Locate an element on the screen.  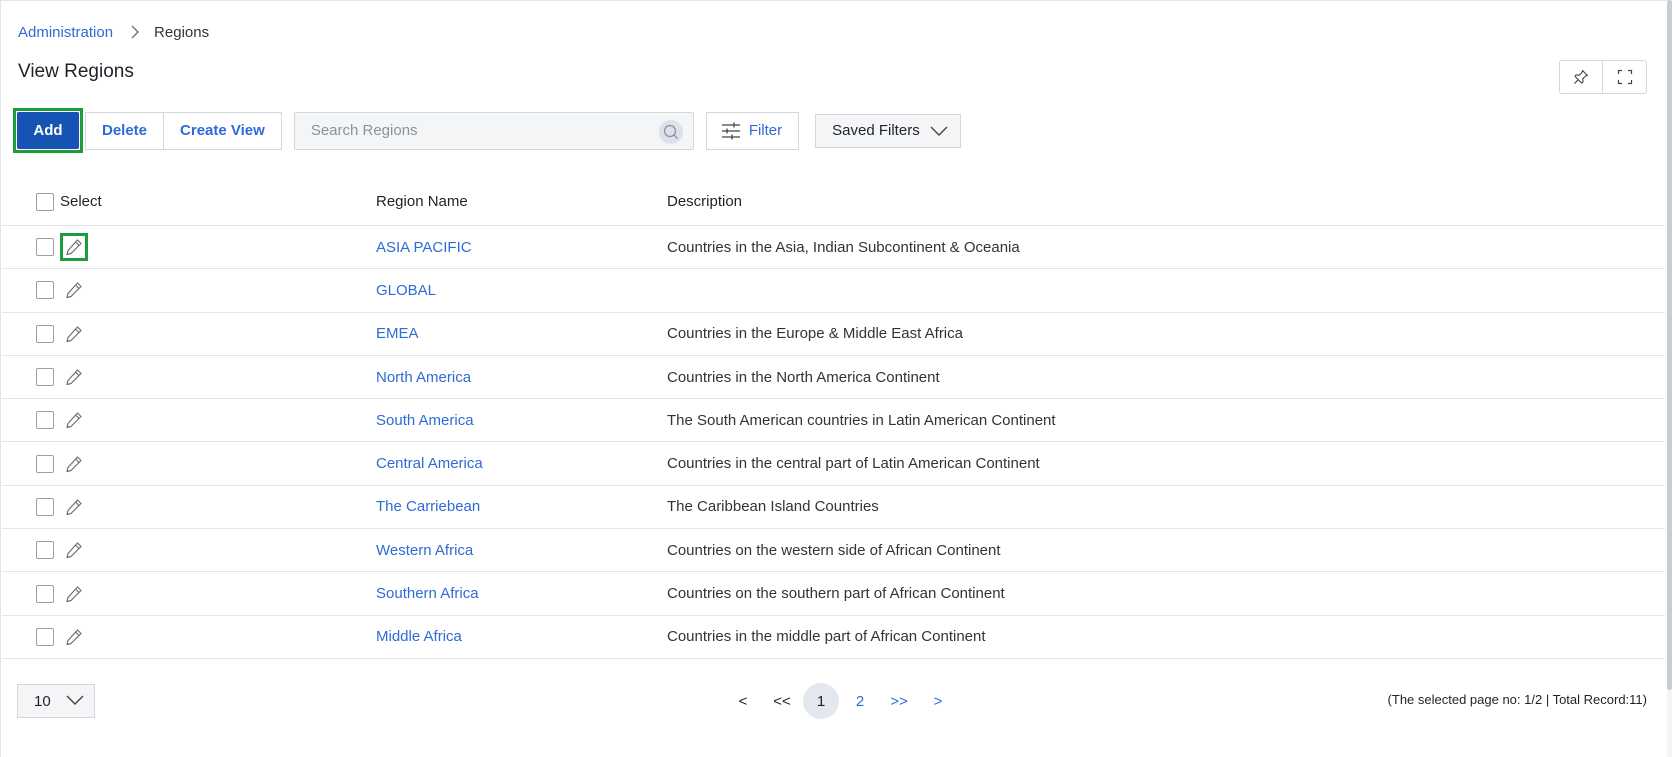
table-row: GLOBAL is located at coordinates (833, 291).